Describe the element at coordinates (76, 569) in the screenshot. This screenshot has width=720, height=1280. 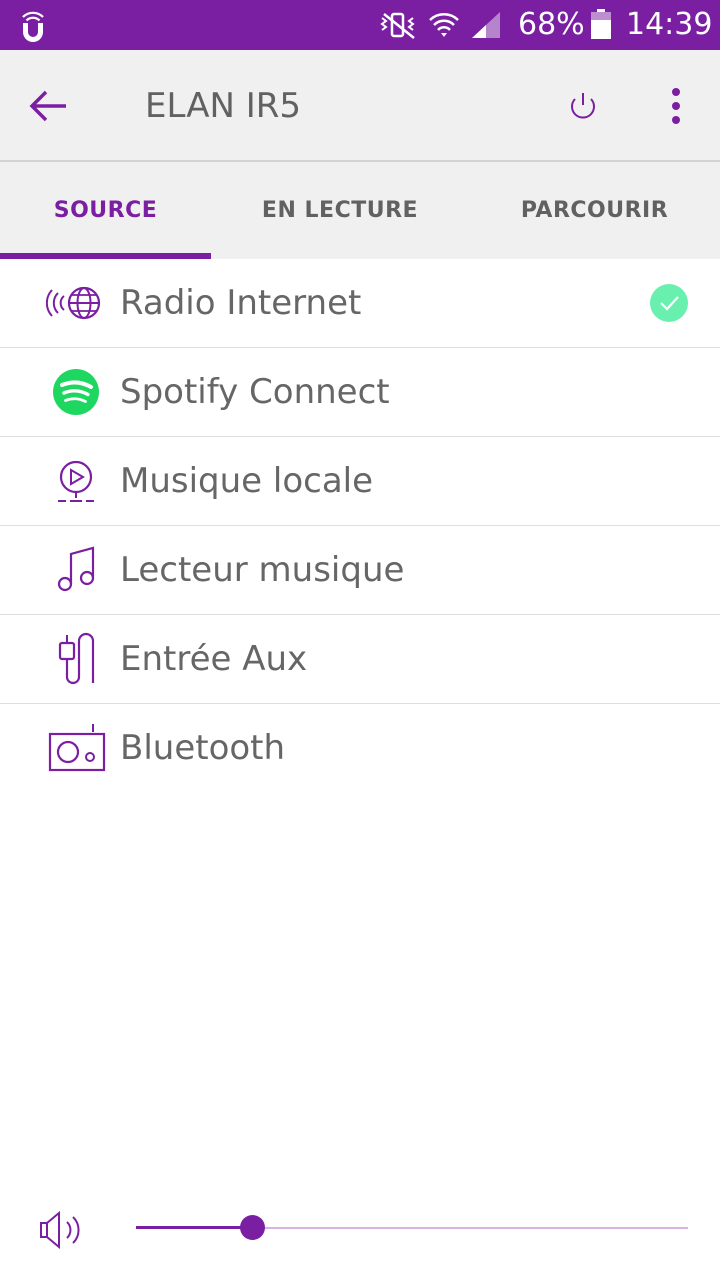
I see `music-note-icon` at that location.